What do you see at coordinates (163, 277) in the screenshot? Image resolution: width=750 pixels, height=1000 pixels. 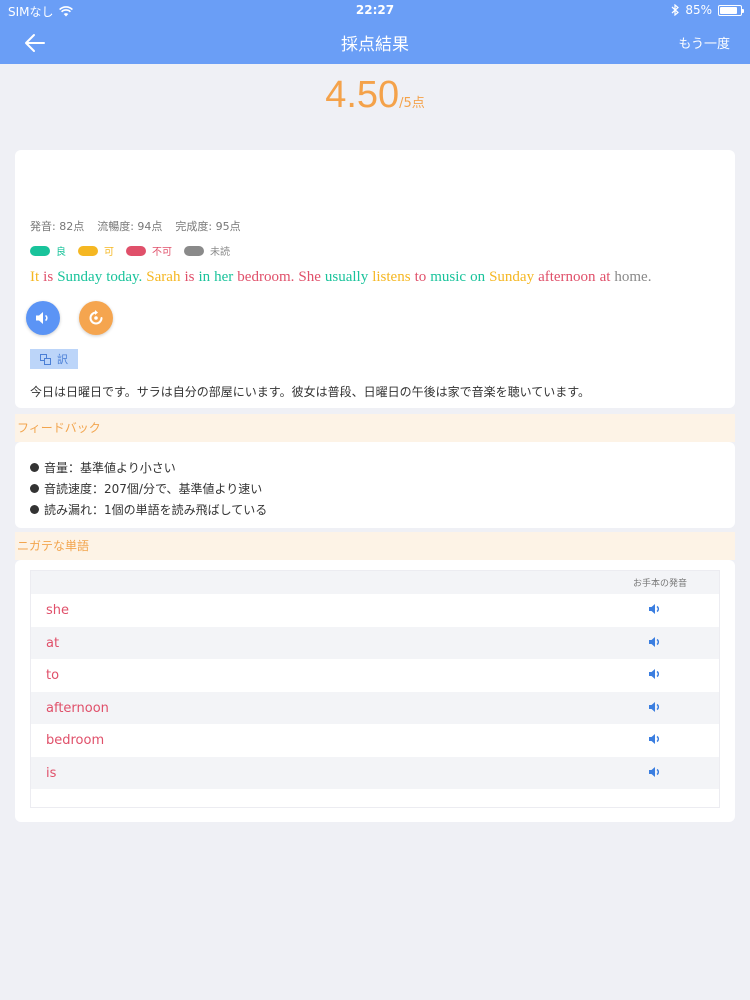 I see `sentence-word: Sarah` at bounding box center [163, 277].